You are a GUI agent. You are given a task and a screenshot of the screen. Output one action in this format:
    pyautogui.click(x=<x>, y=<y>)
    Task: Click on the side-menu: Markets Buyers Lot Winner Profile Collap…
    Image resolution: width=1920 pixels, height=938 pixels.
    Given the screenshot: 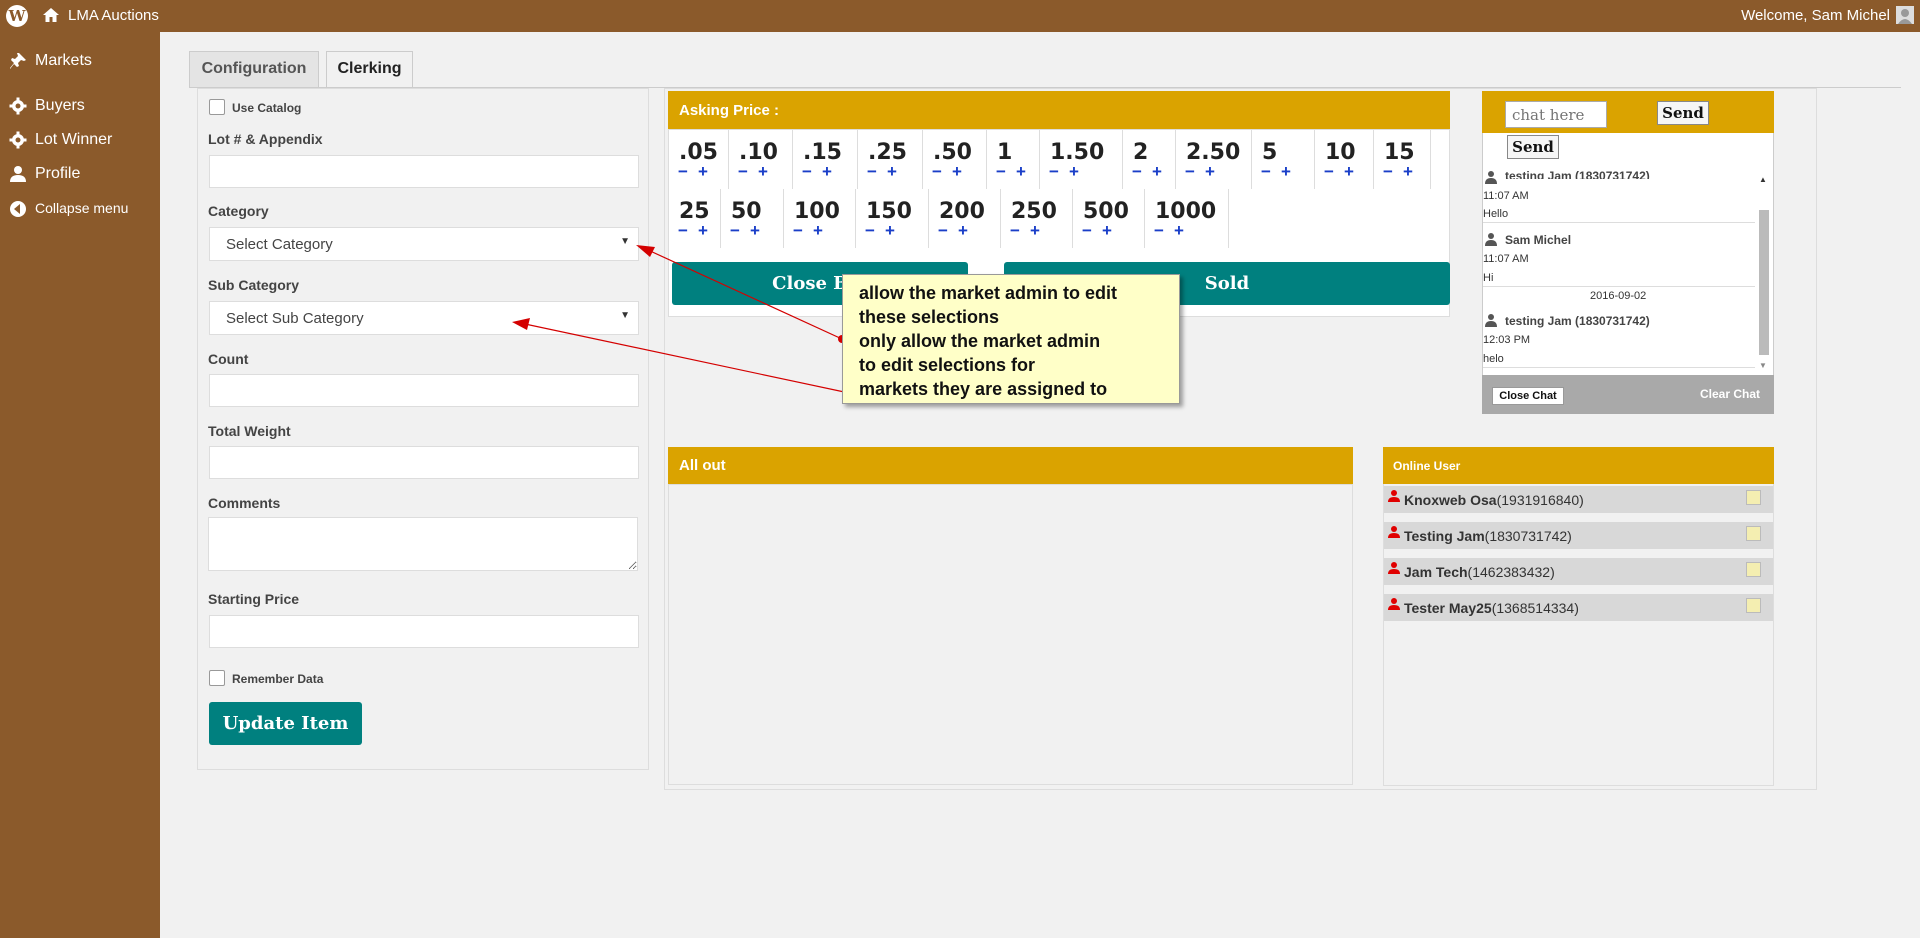 What is the action you would take?
    pyautogui.click(x=80, y=485)
    